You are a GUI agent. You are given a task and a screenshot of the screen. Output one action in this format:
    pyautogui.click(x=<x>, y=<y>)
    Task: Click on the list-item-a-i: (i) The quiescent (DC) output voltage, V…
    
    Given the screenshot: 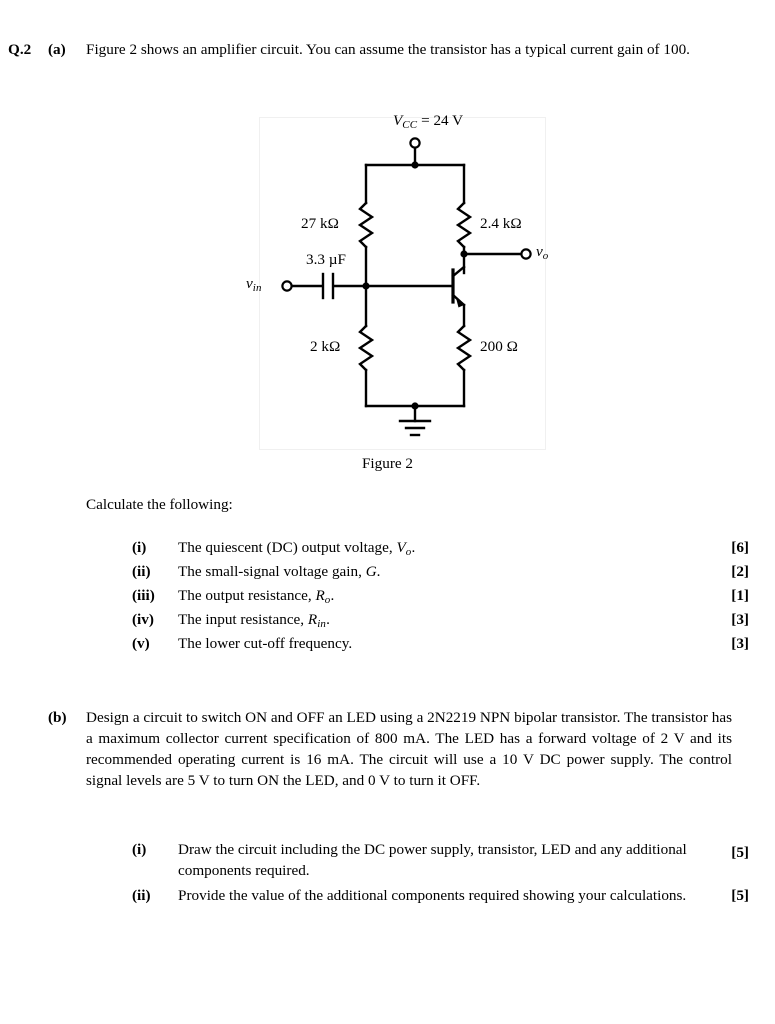 What is the action you would take?
    pyautogui.click(x=412, y=549)
    